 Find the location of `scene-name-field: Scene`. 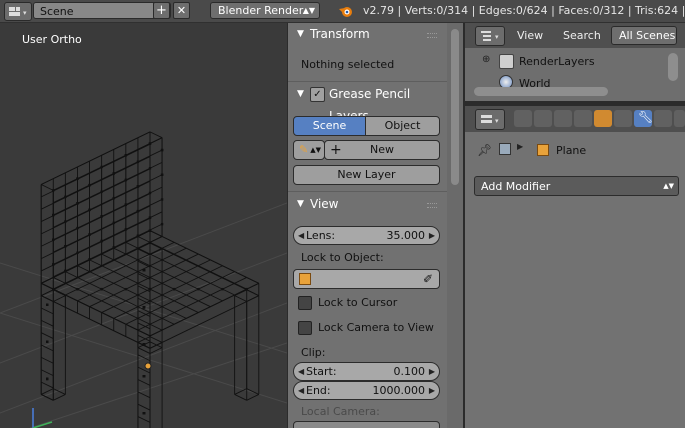

scene-name-field: Scene is located at coordinates (102, 10).